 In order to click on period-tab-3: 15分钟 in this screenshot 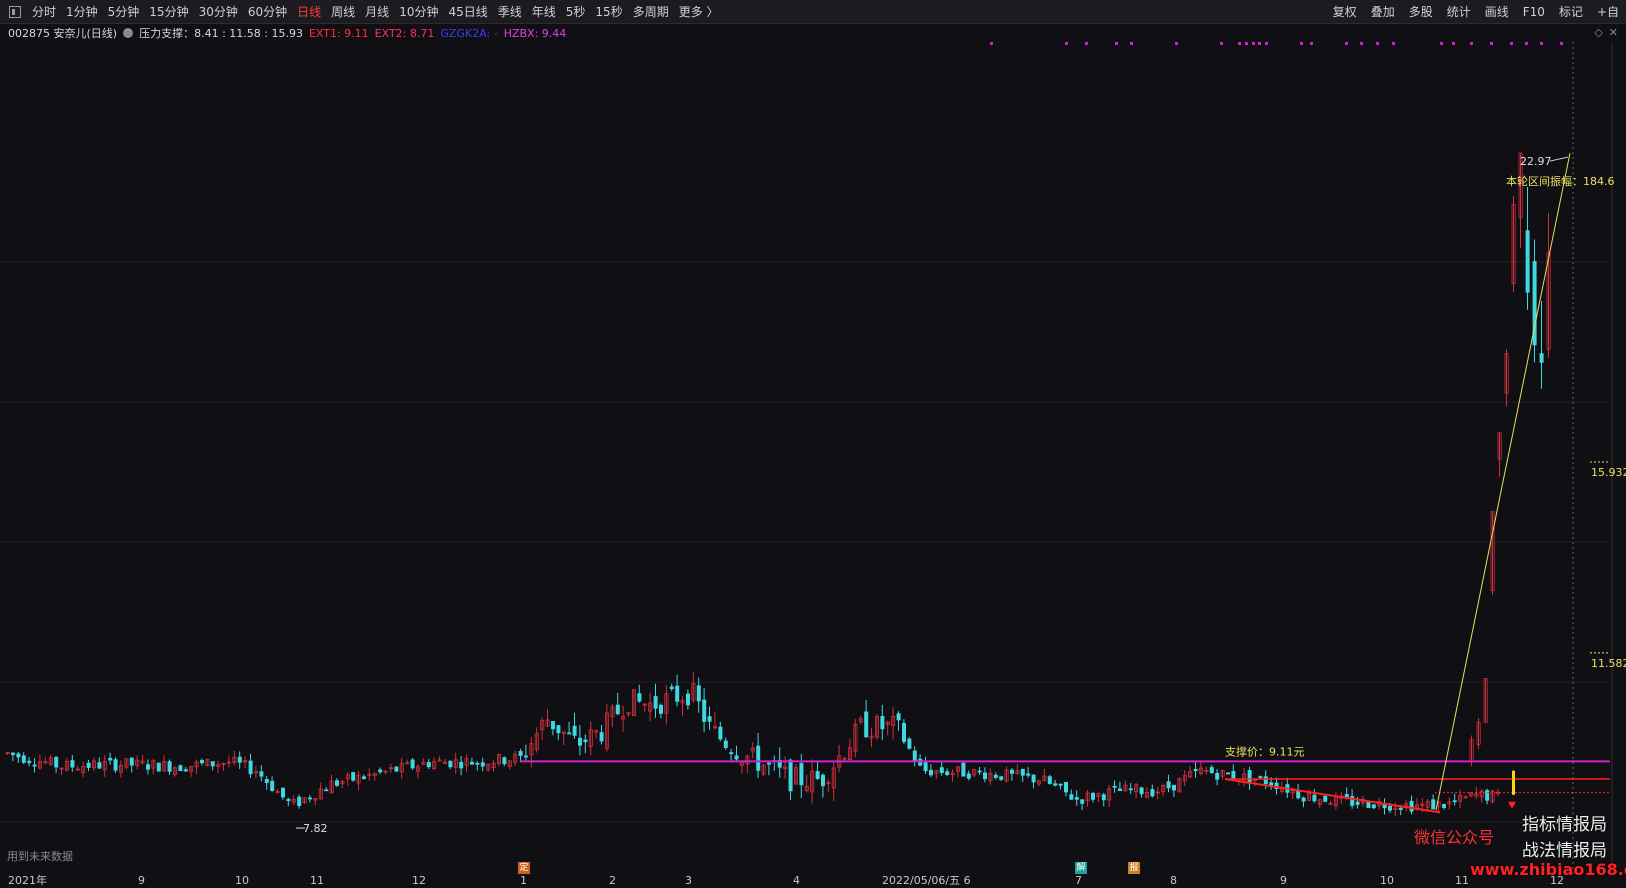, I will do `click(168, 12)`.